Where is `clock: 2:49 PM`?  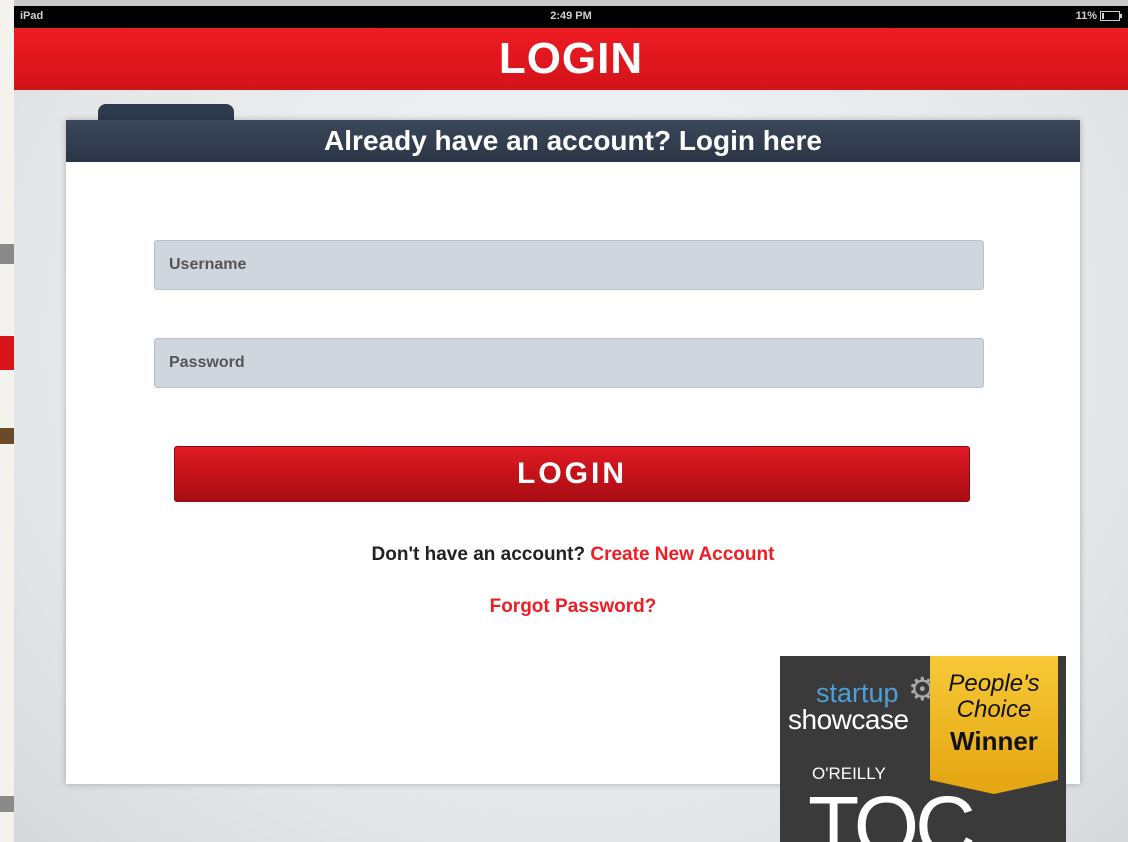
clock: 2:49 PM is located at coordinates (571, 16).